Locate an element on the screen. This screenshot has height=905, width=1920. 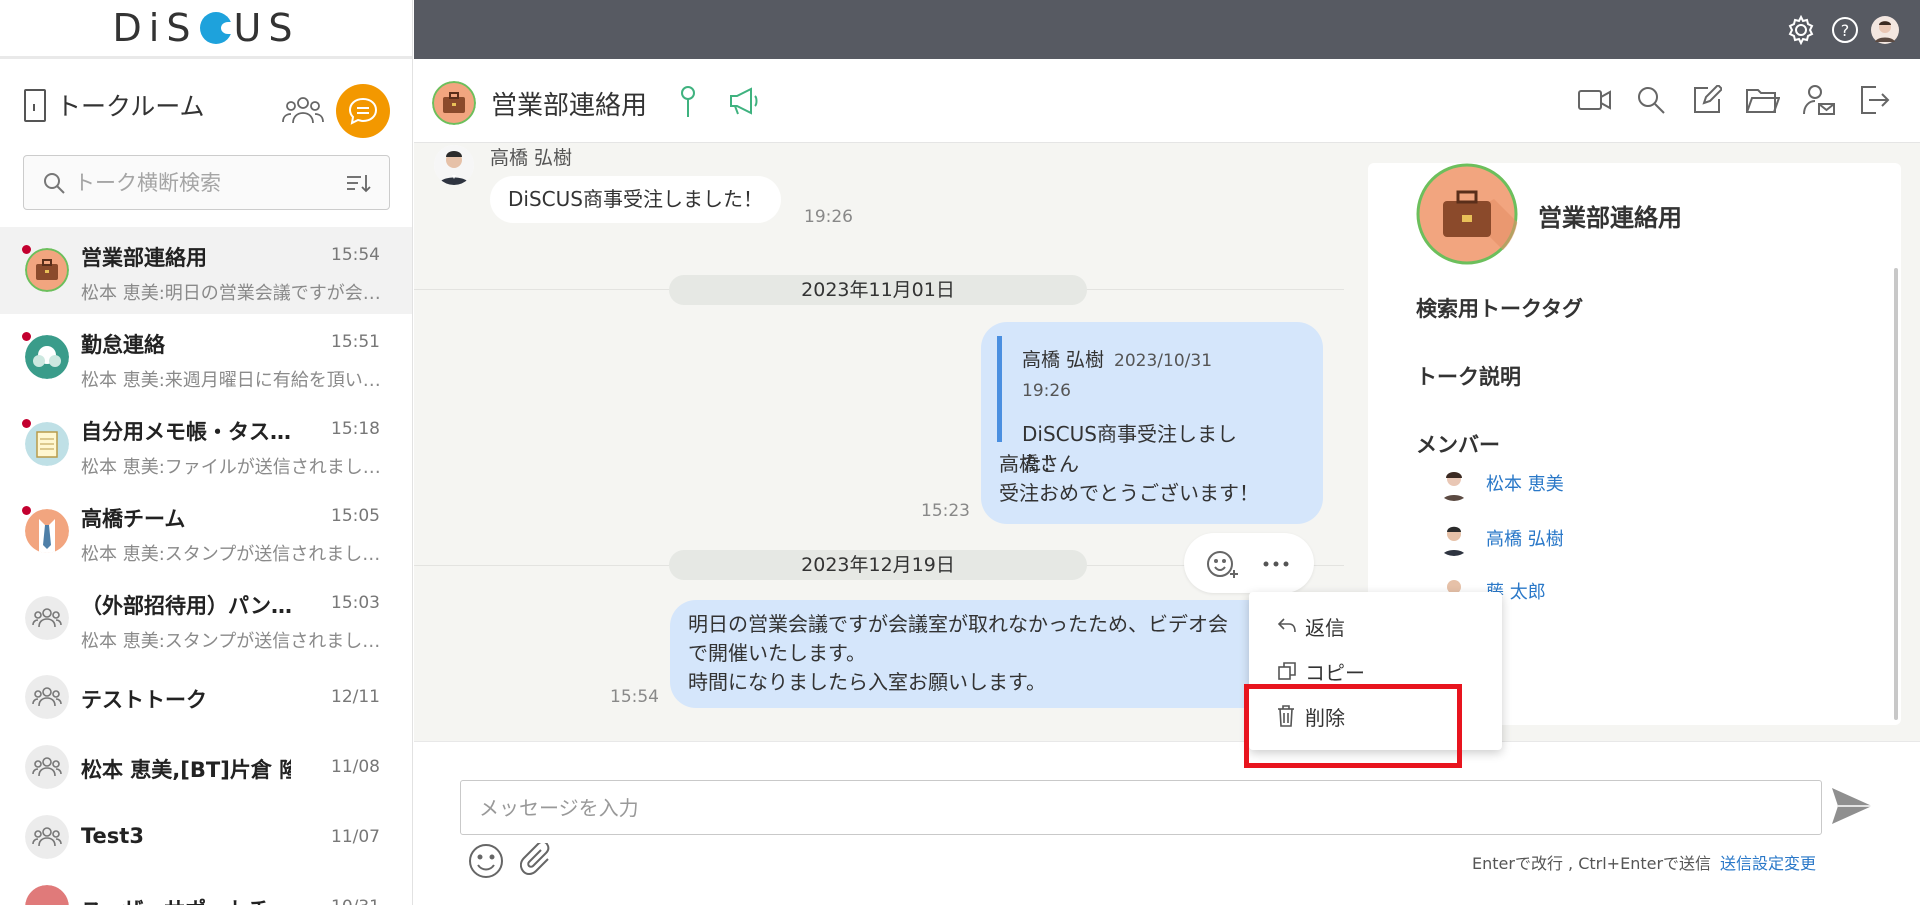
folder-icon is located at coordinates (1763, 100).